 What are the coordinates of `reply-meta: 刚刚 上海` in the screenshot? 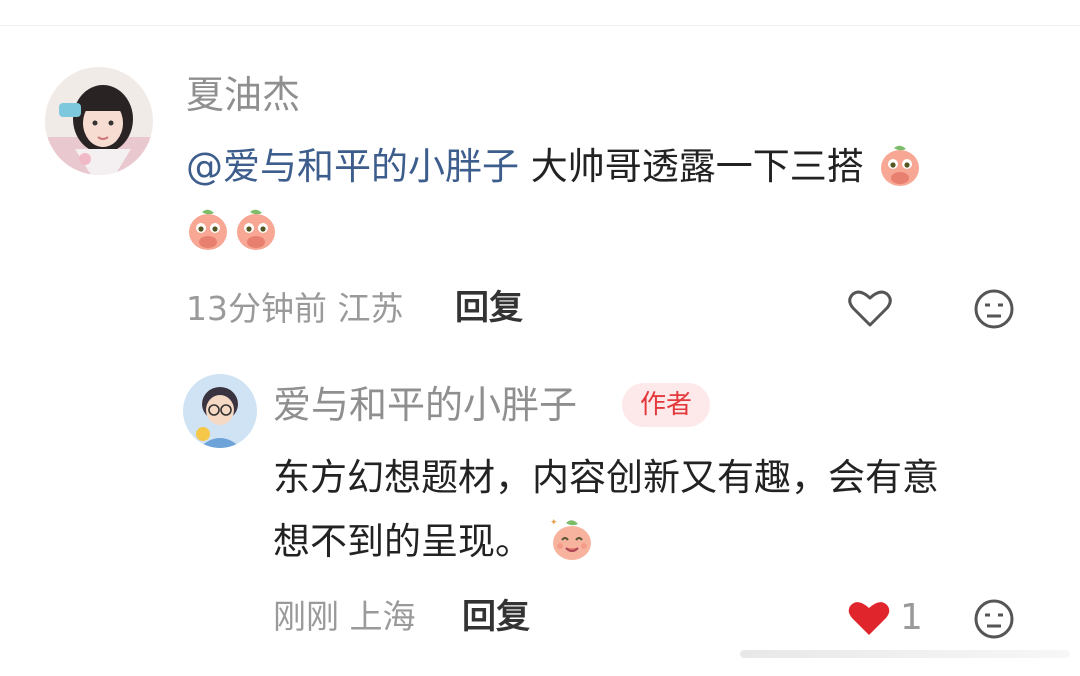 It's located at (344, 616).